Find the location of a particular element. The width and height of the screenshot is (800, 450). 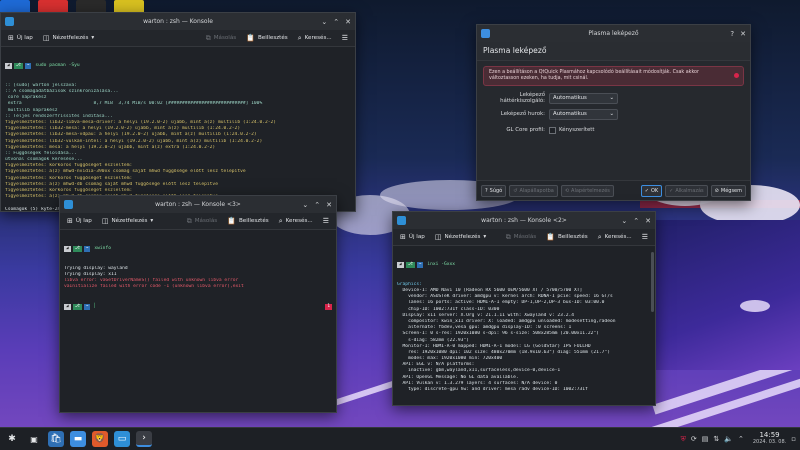

checkbox-box is located at coordinates (552, 130).